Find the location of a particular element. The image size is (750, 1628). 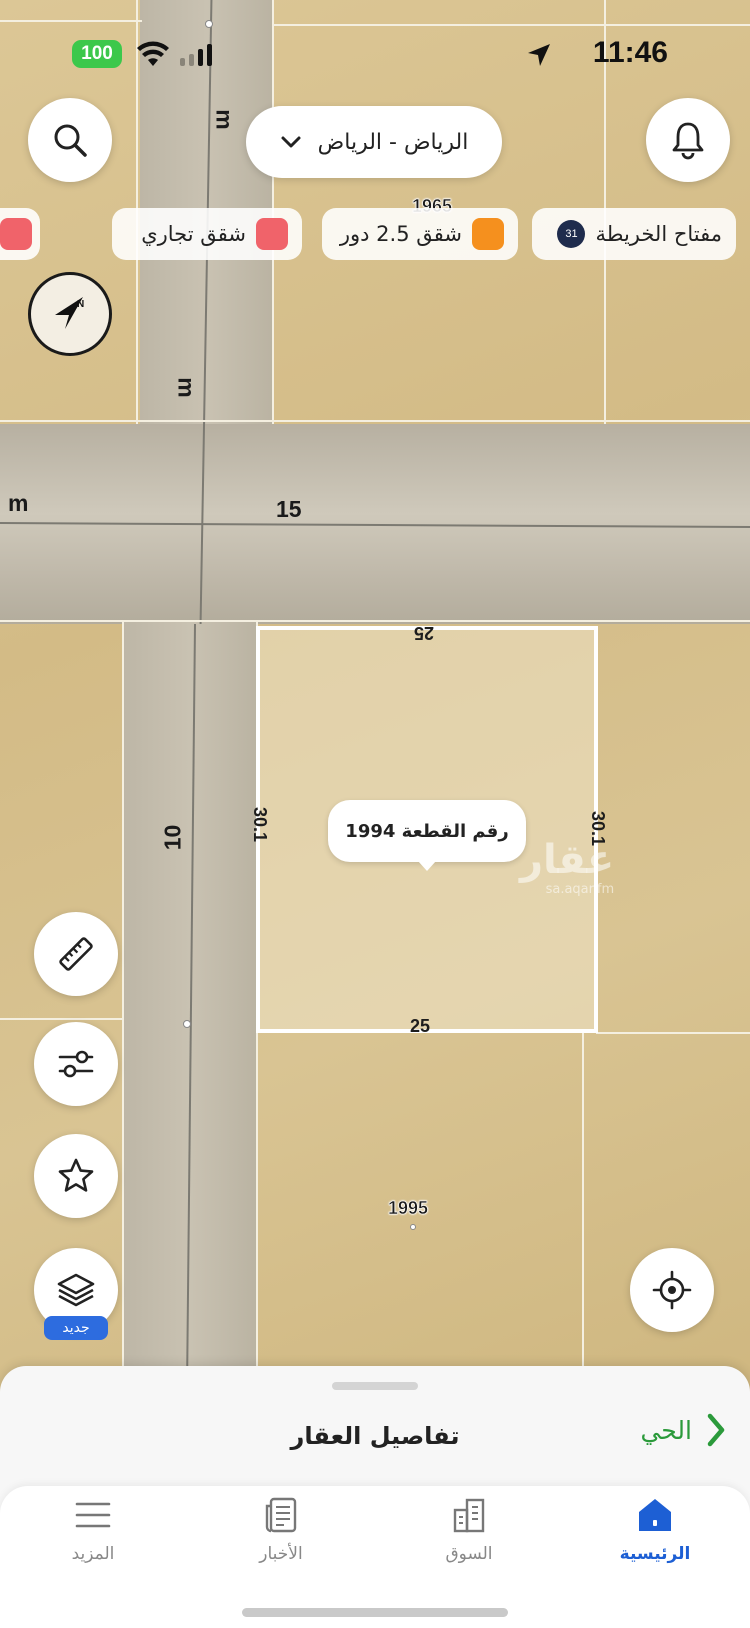

legend-item-label: شقق تجاري is located at coordinates (193, 234).